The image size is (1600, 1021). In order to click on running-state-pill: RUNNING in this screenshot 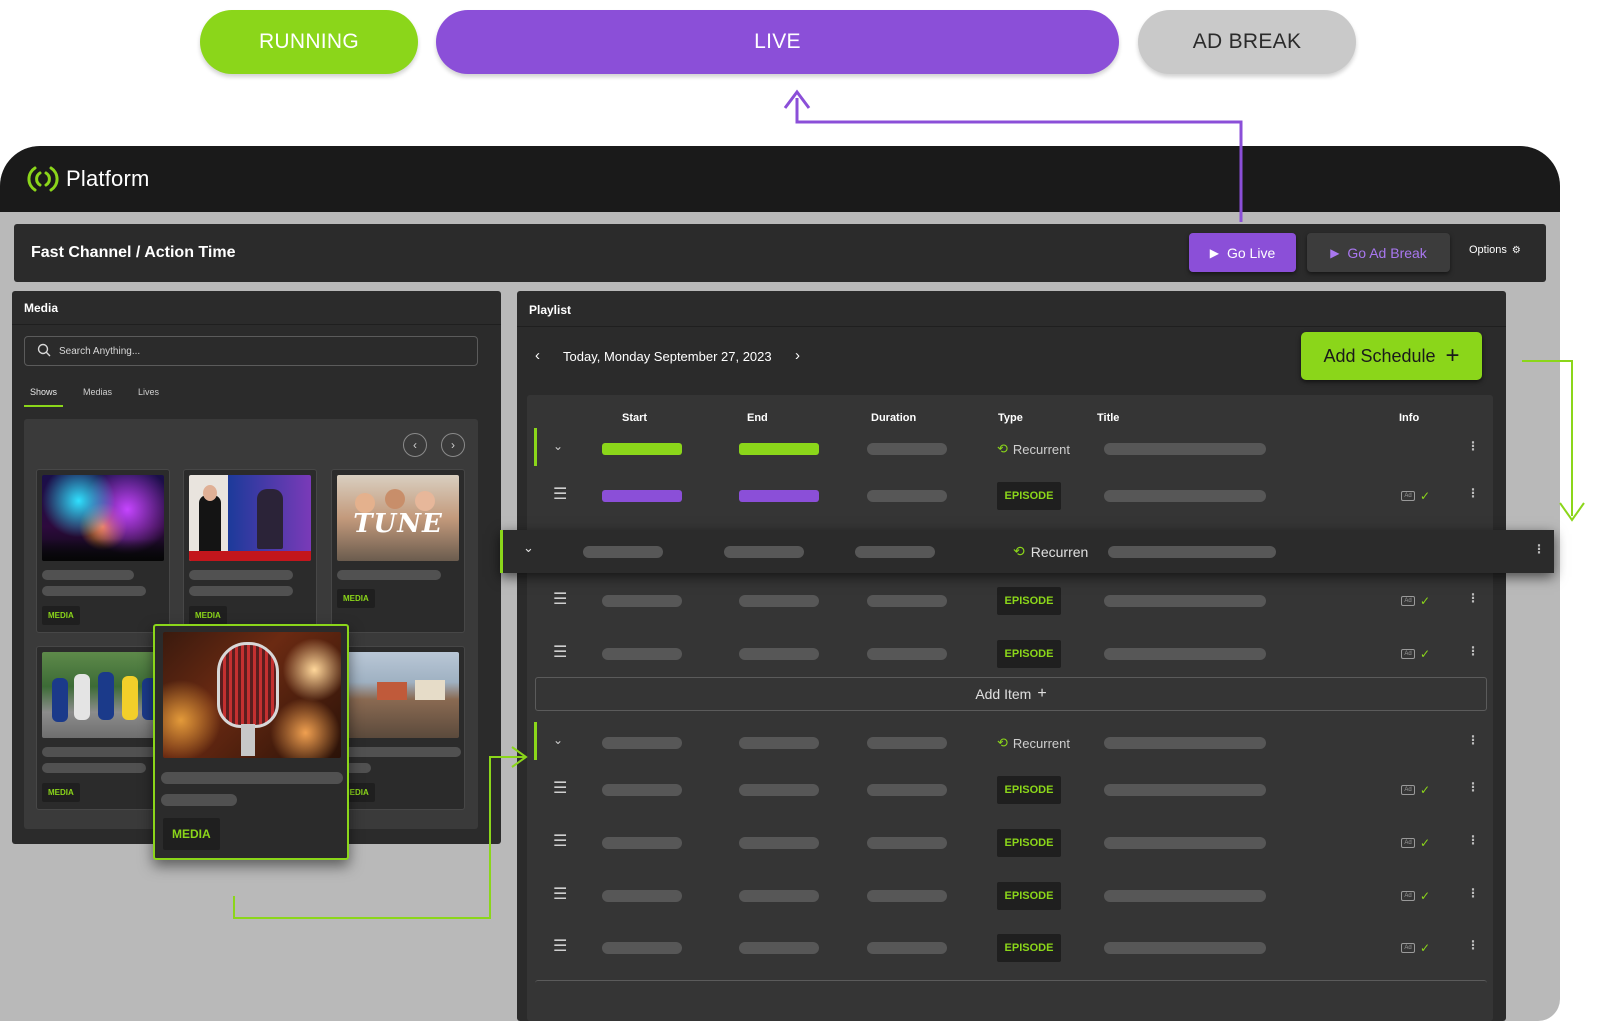, I will do `click(309, 42)`.